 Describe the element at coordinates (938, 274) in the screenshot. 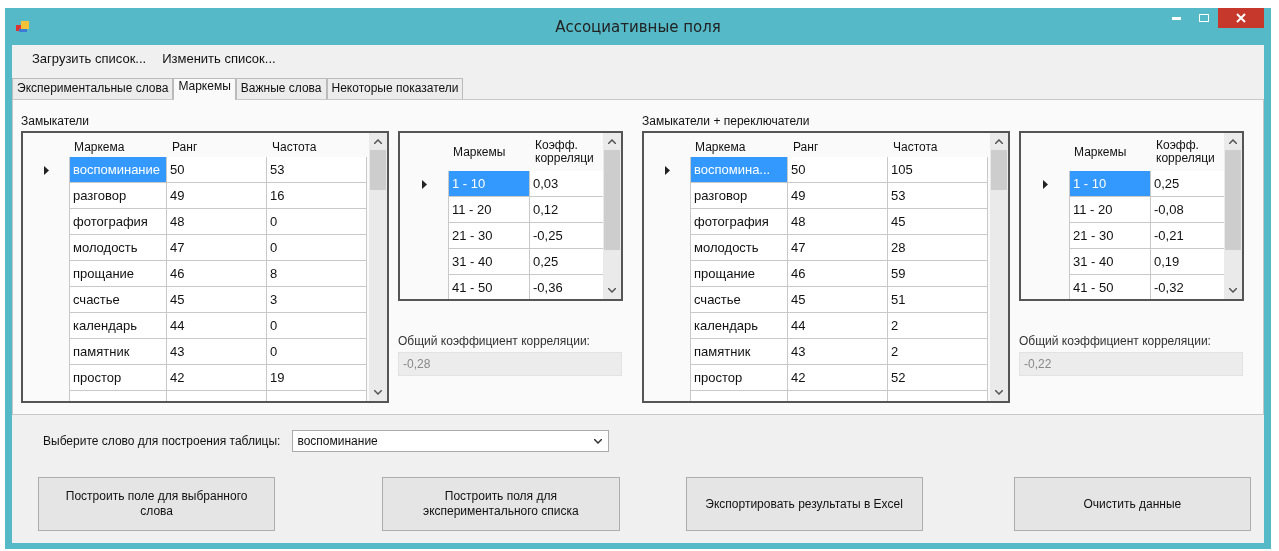

I see `table-cell: 59` at that location.